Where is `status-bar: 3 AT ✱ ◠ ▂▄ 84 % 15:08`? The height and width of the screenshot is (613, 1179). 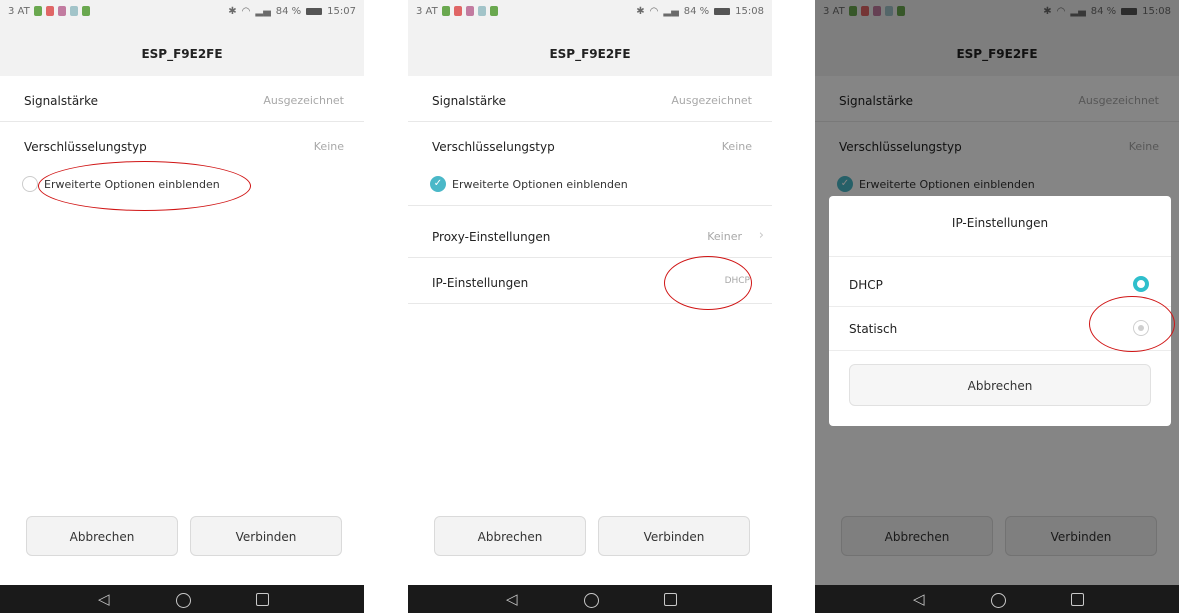
status-bar: 3 AT ✱ ◠ ▂▄ 84 % 15:08 is located at coordinates (590, 12).